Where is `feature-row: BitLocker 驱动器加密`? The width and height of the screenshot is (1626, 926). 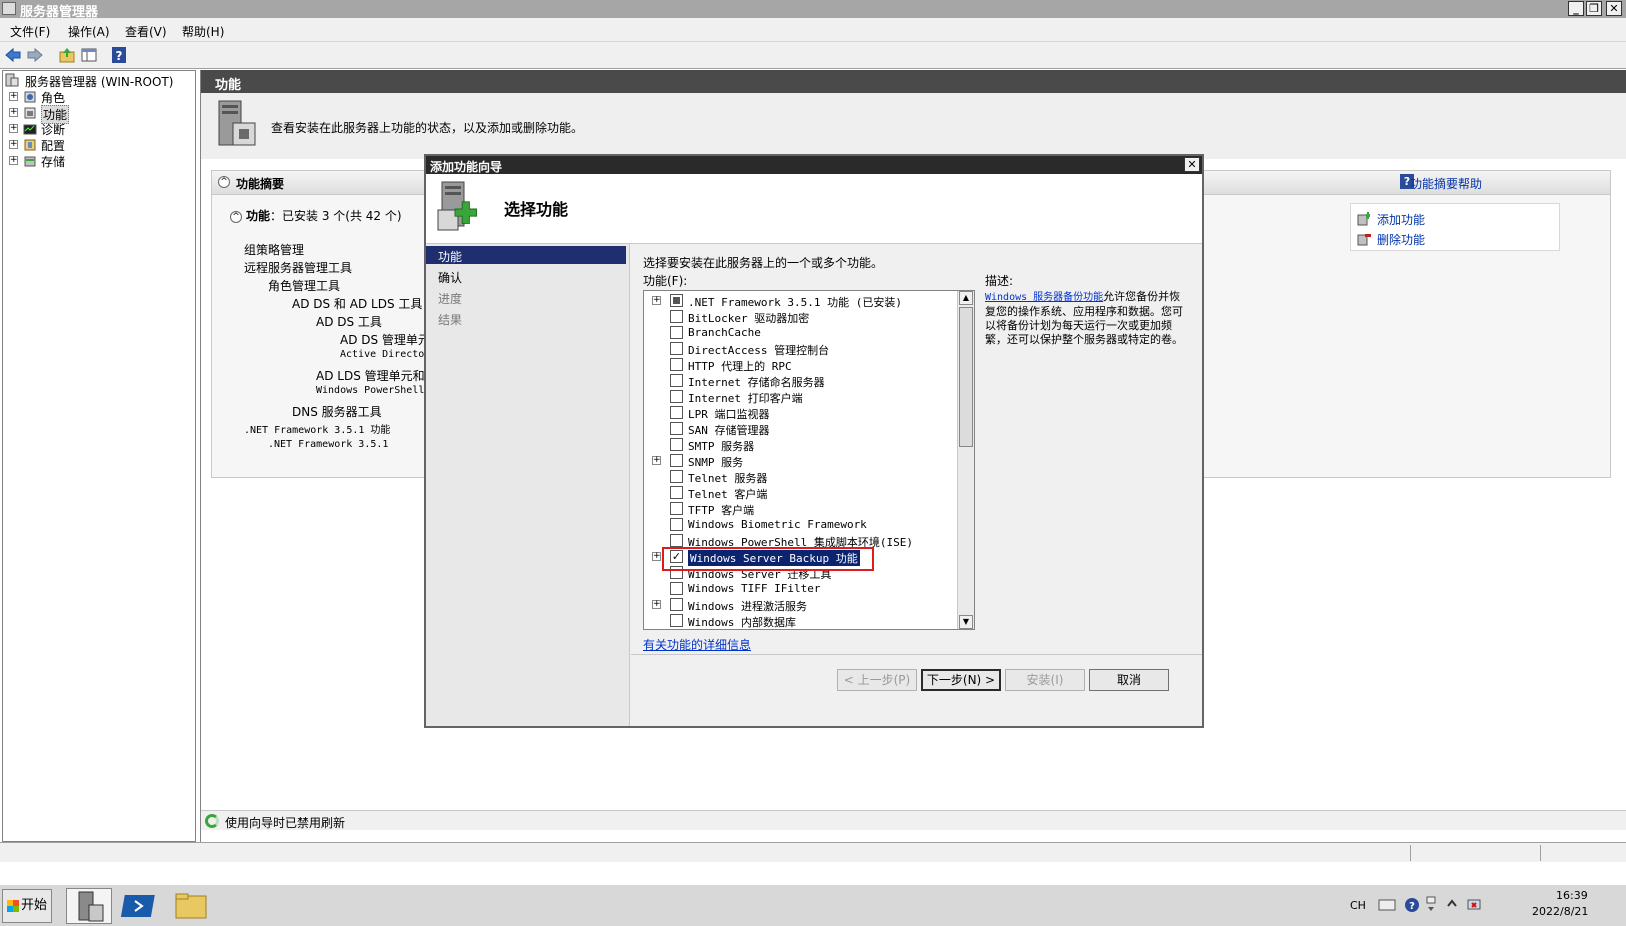
feature-row: BitLocker 驱动器加密 is located at coordinates (800, 317).